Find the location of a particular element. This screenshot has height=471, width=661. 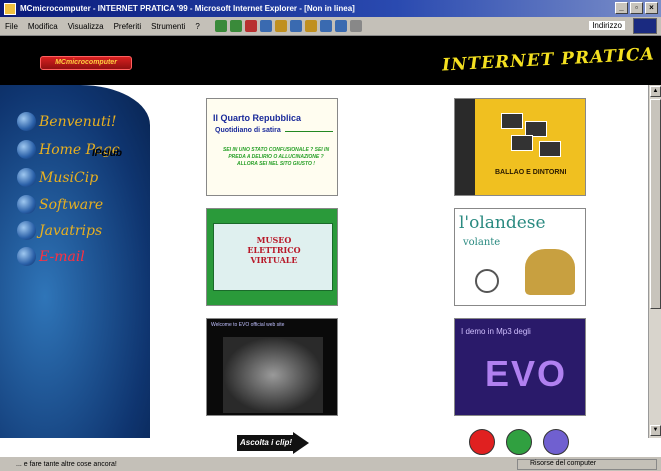

sidebar-item-musicip: MusiCip is located at coordinates (57, 177).